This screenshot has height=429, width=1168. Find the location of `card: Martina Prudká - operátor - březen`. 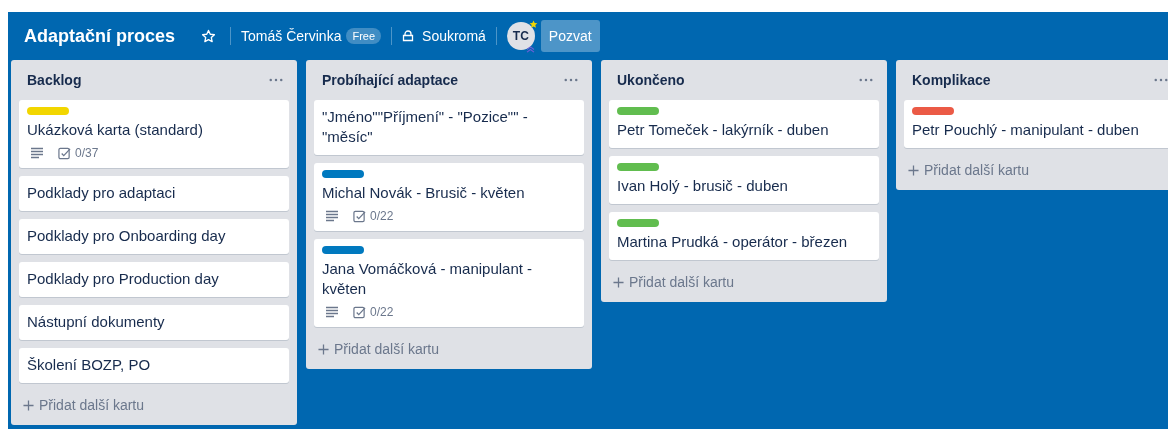

card: Martina Prudká - operátor - březen is located at coordinates (744, 236).